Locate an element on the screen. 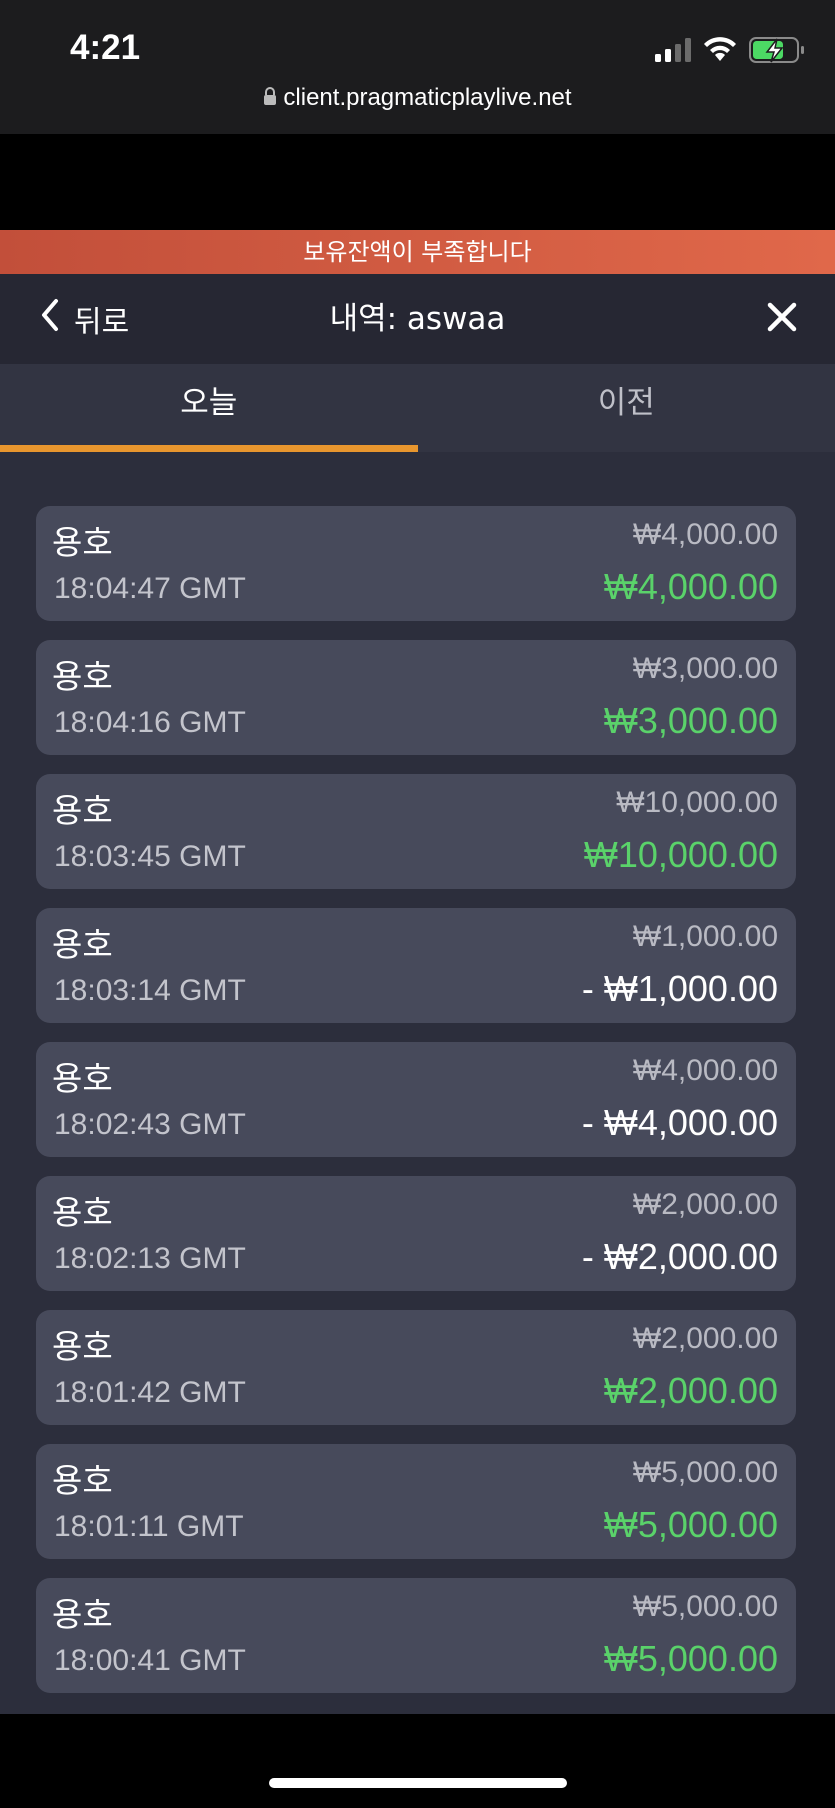  round-time: 18:02:13 GMT is located at coordinates (150, 1258).